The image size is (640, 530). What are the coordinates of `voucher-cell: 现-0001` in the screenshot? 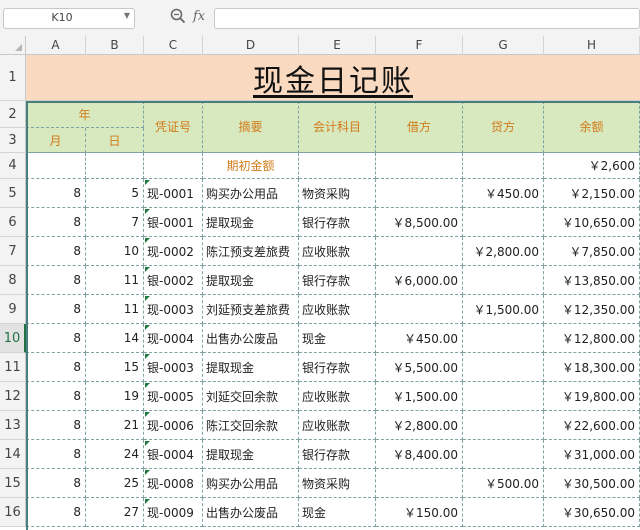 It's located at (173, 193).